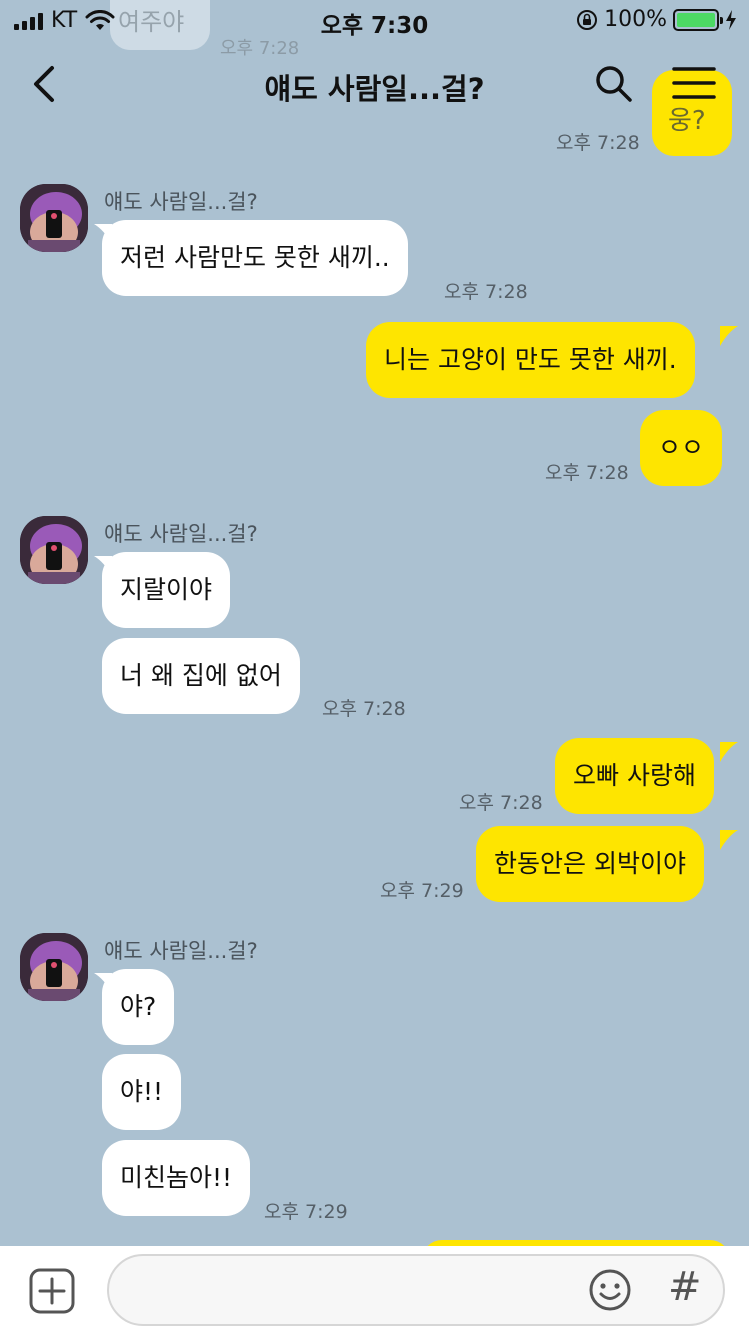 The height and width of the screenshot is (1334, 749). I want to click on message-input, so click(416, 1290).